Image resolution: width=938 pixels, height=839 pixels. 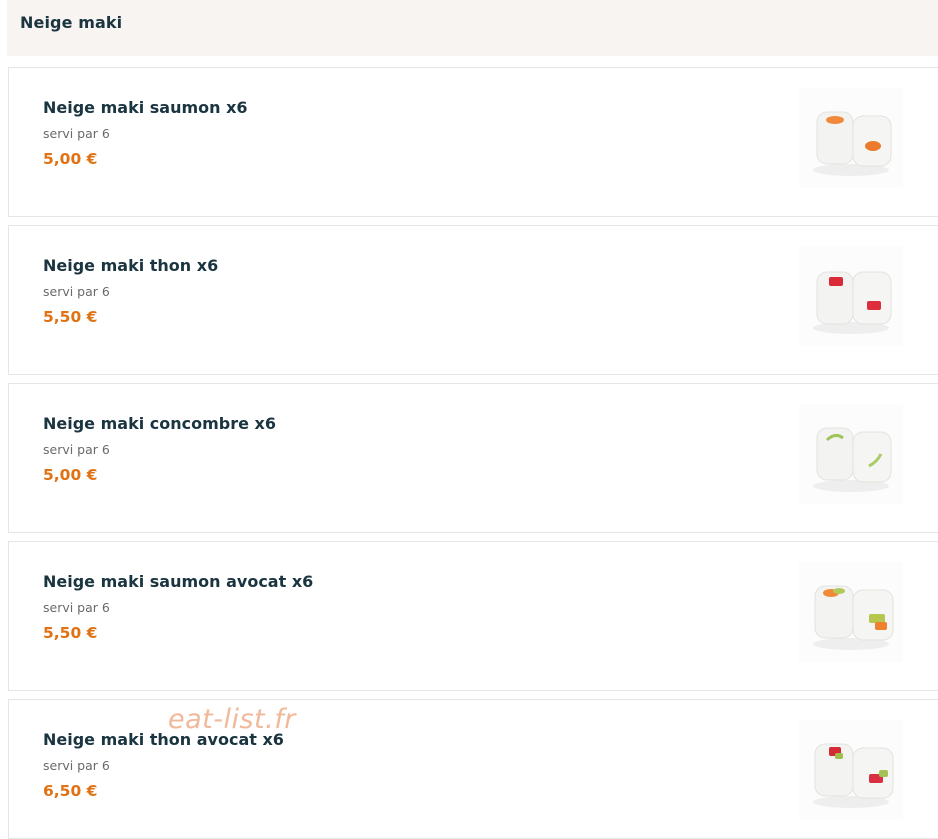 What do you see at coordinates (70, 791) in the screenshot?
I see `item-price: 6,50 €` at bounding box center [70, 791].